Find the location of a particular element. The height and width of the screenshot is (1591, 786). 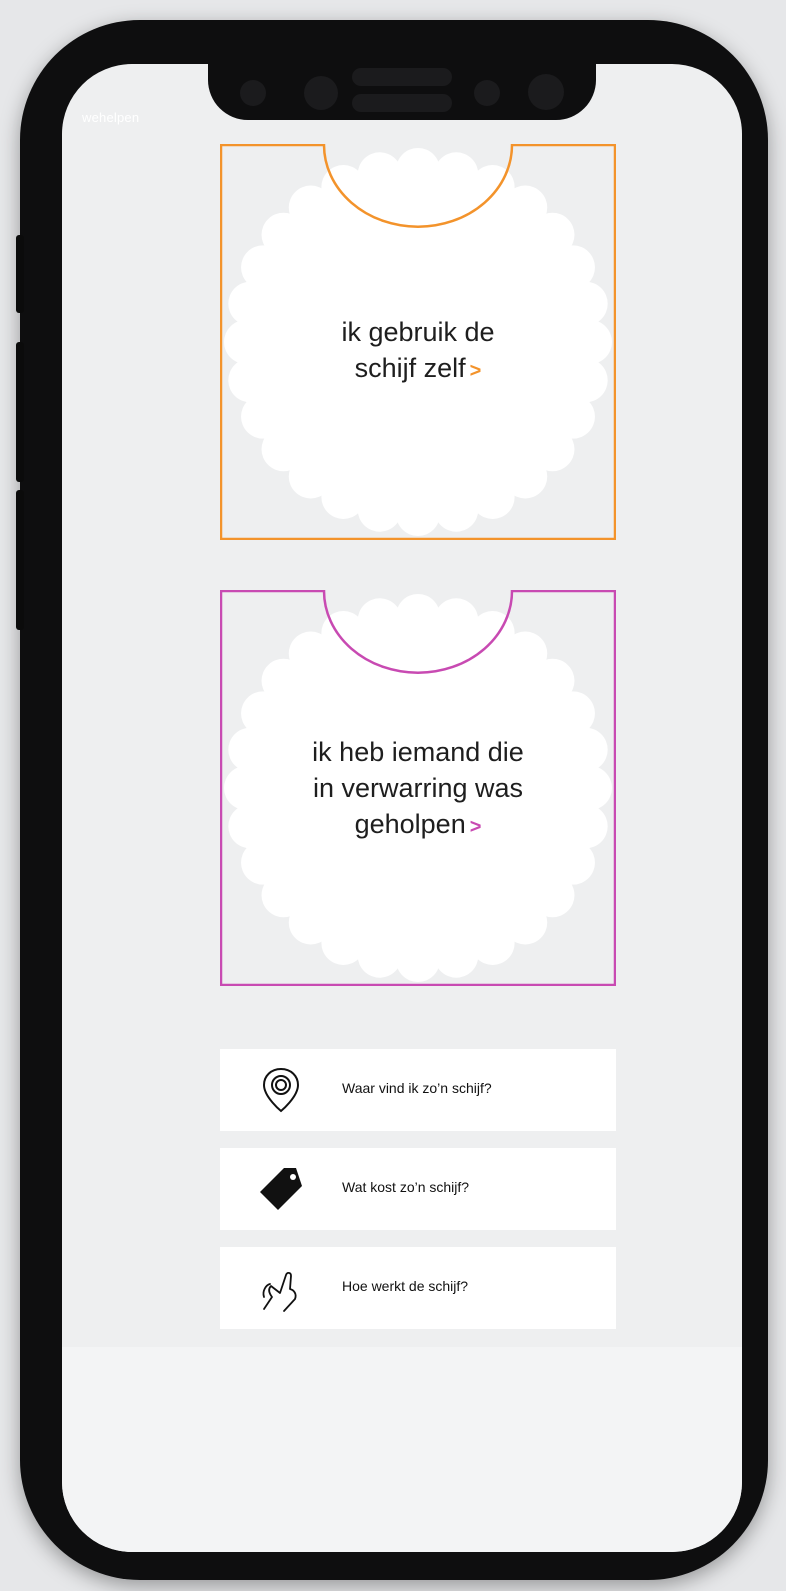

camera-icon is located at coordinates (321, 93).